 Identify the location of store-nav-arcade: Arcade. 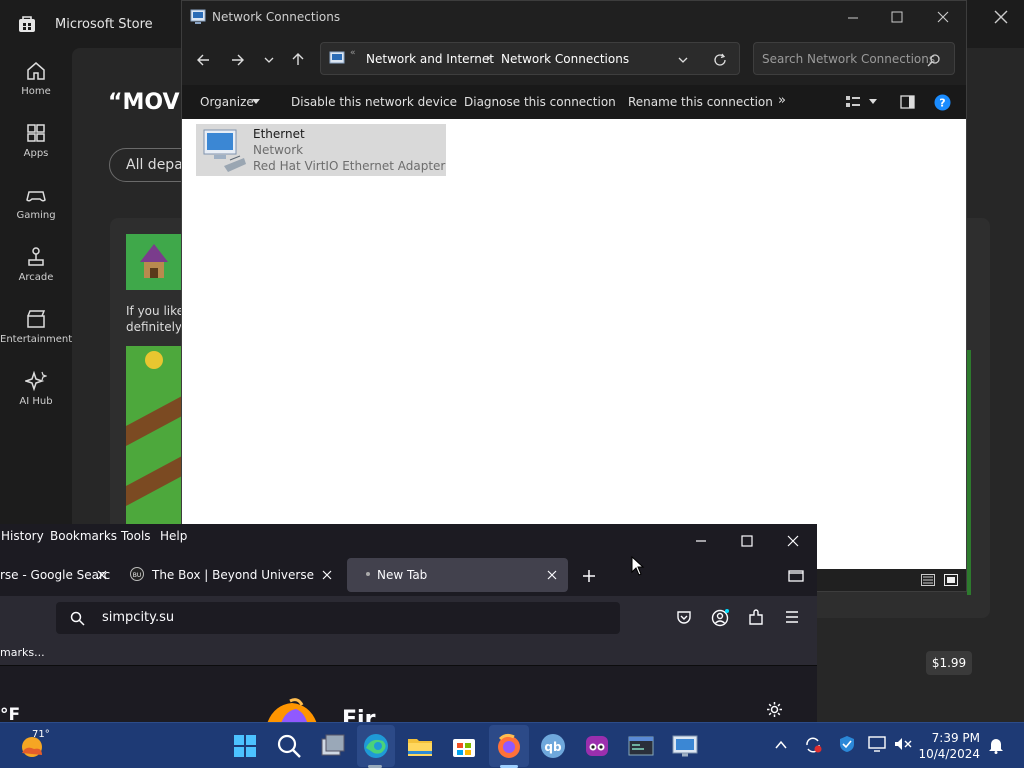
(36, 264).